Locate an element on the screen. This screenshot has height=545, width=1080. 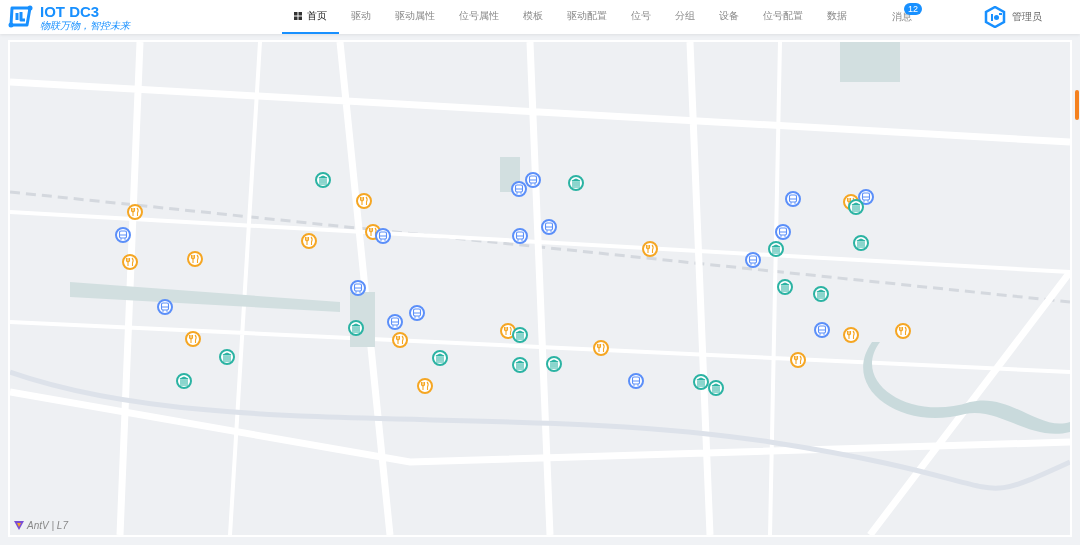
map-attribution: AntV | L7 is located at coordinates (47, 525).